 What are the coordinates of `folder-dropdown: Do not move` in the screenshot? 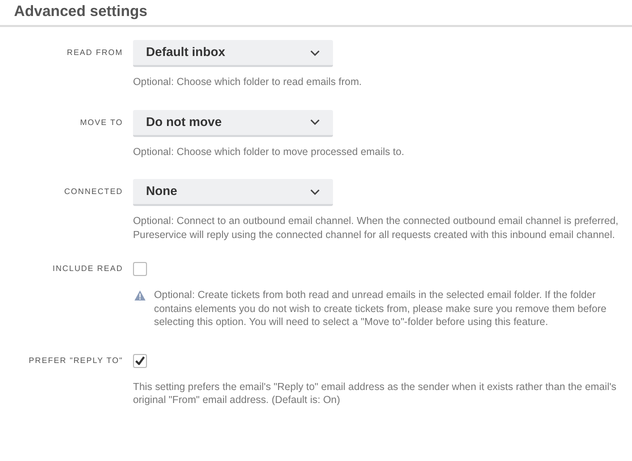 It's located at (233, 123).